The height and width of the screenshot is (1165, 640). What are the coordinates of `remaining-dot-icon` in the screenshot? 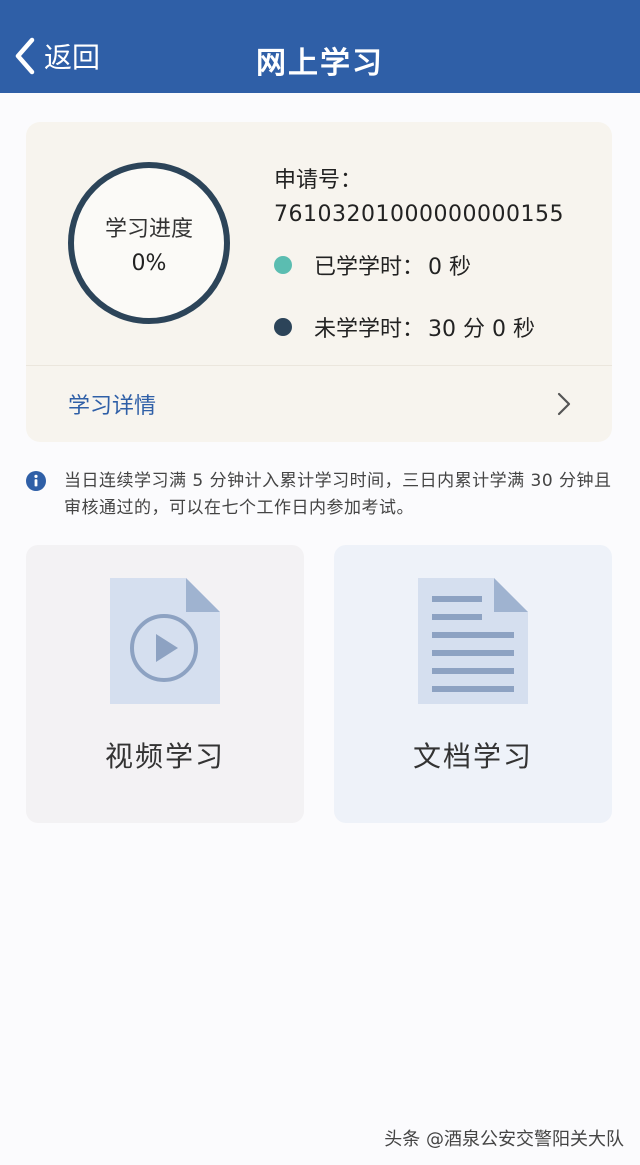 It's located at (283, 327).